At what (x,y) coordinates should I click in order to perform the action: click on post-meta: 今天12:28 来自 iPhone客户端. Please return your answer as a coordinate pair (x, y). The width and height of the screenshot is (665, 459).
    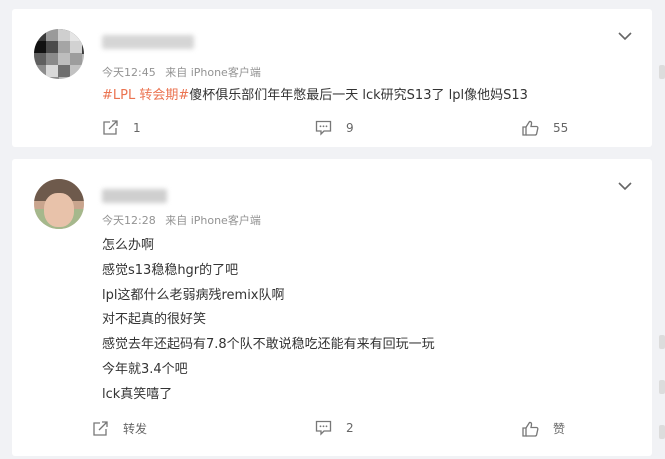
    Looking at the image, I should click on (184, 220).